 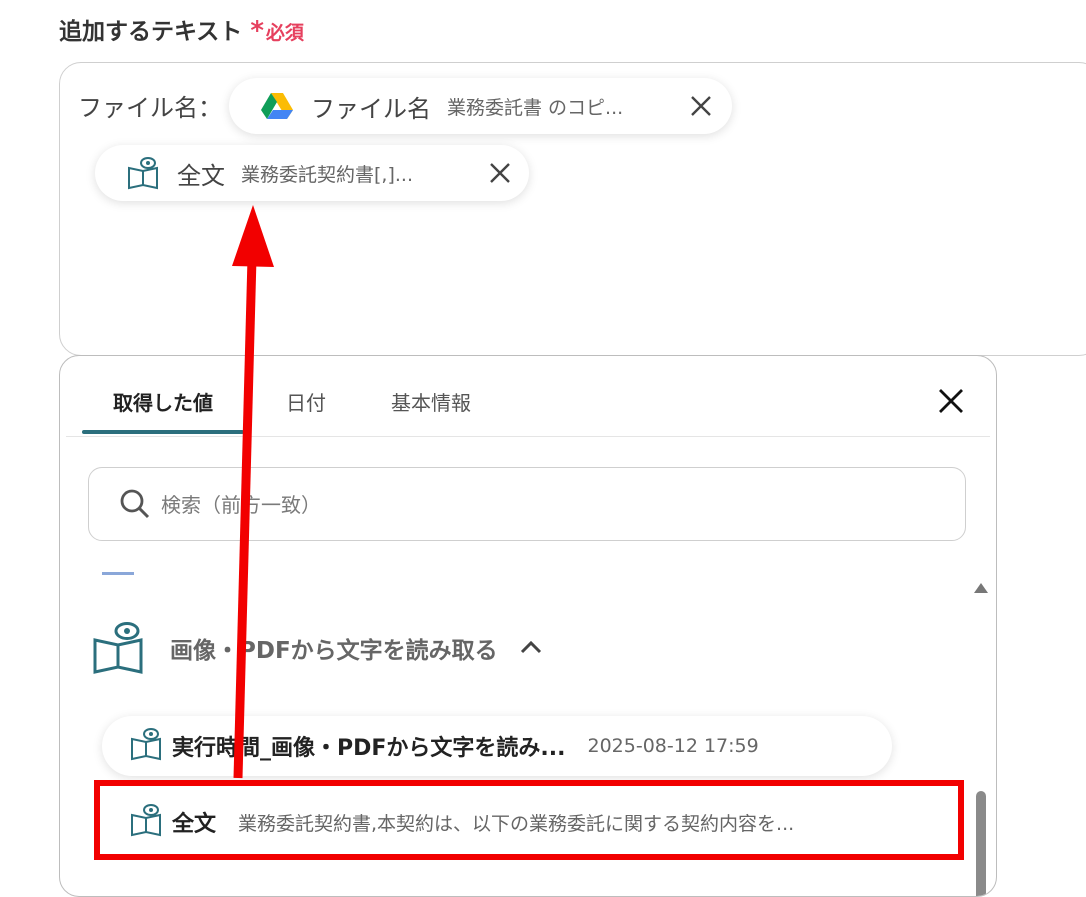 What do you see at coordinates (531, 648) in the screenshot?
I see `chevron-up-icon` at bounding box center [531, 648].